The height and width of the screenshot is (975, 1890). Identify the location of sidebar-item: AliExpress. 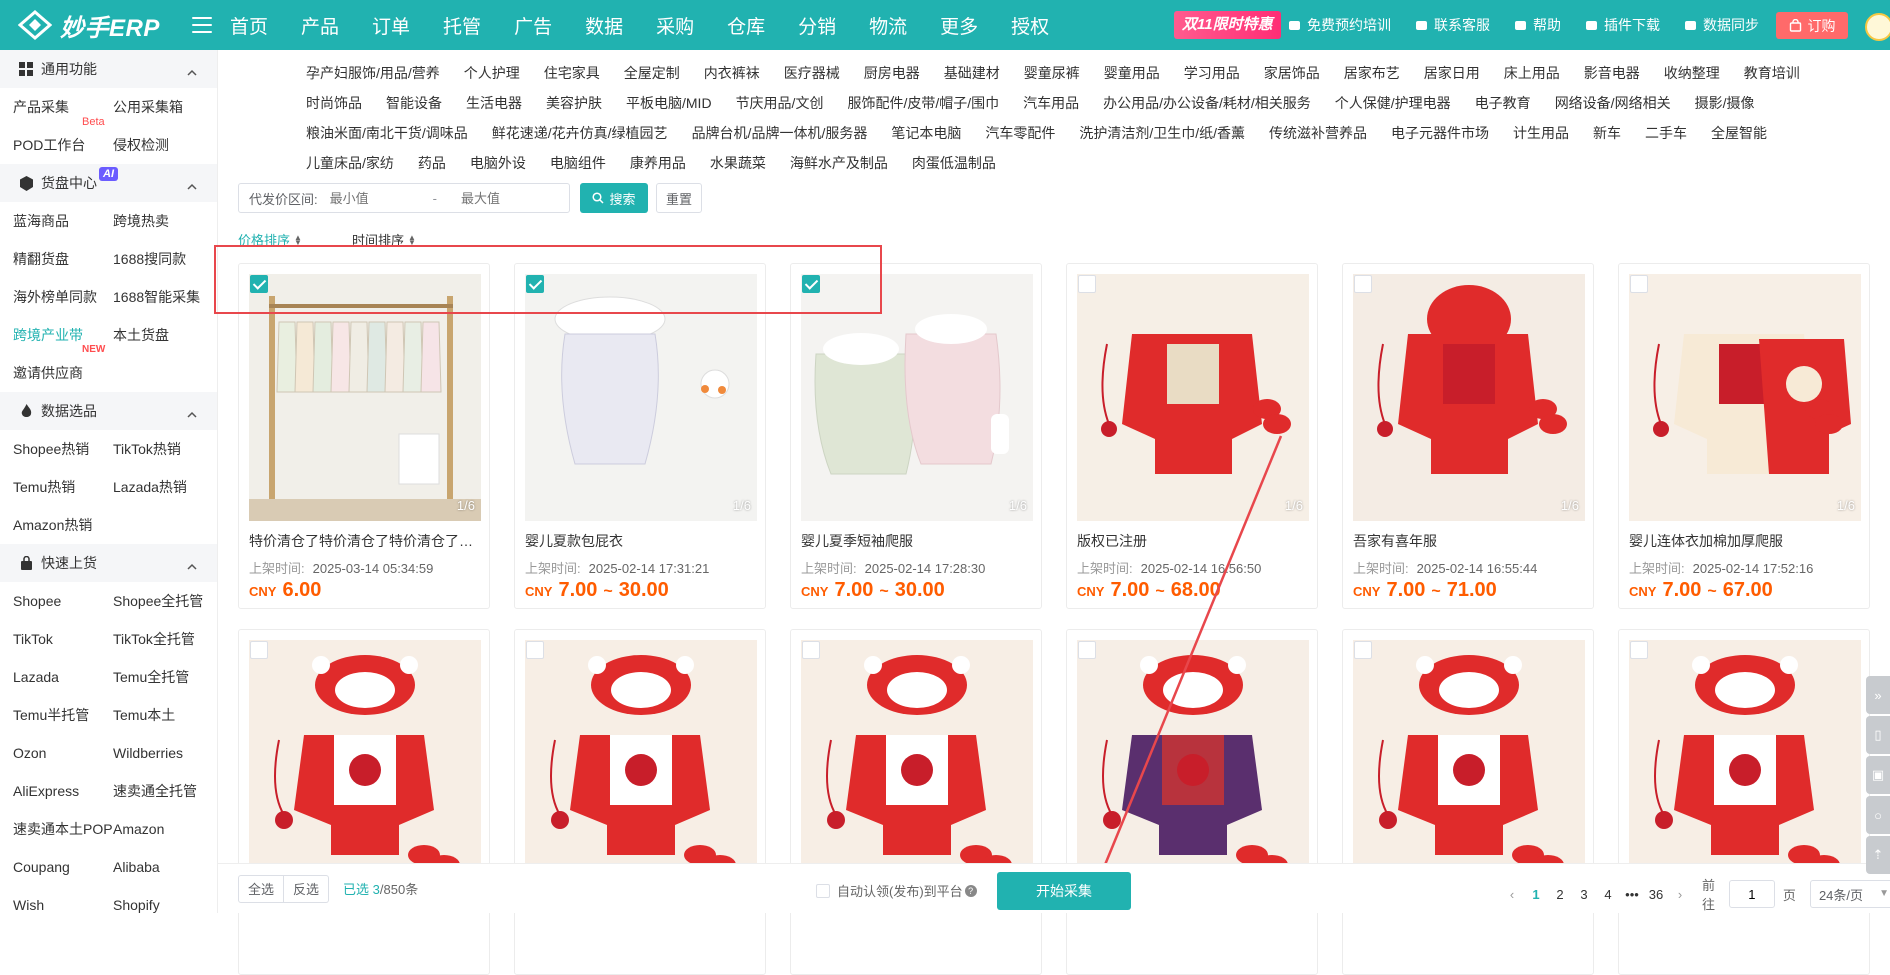
(63, 791).